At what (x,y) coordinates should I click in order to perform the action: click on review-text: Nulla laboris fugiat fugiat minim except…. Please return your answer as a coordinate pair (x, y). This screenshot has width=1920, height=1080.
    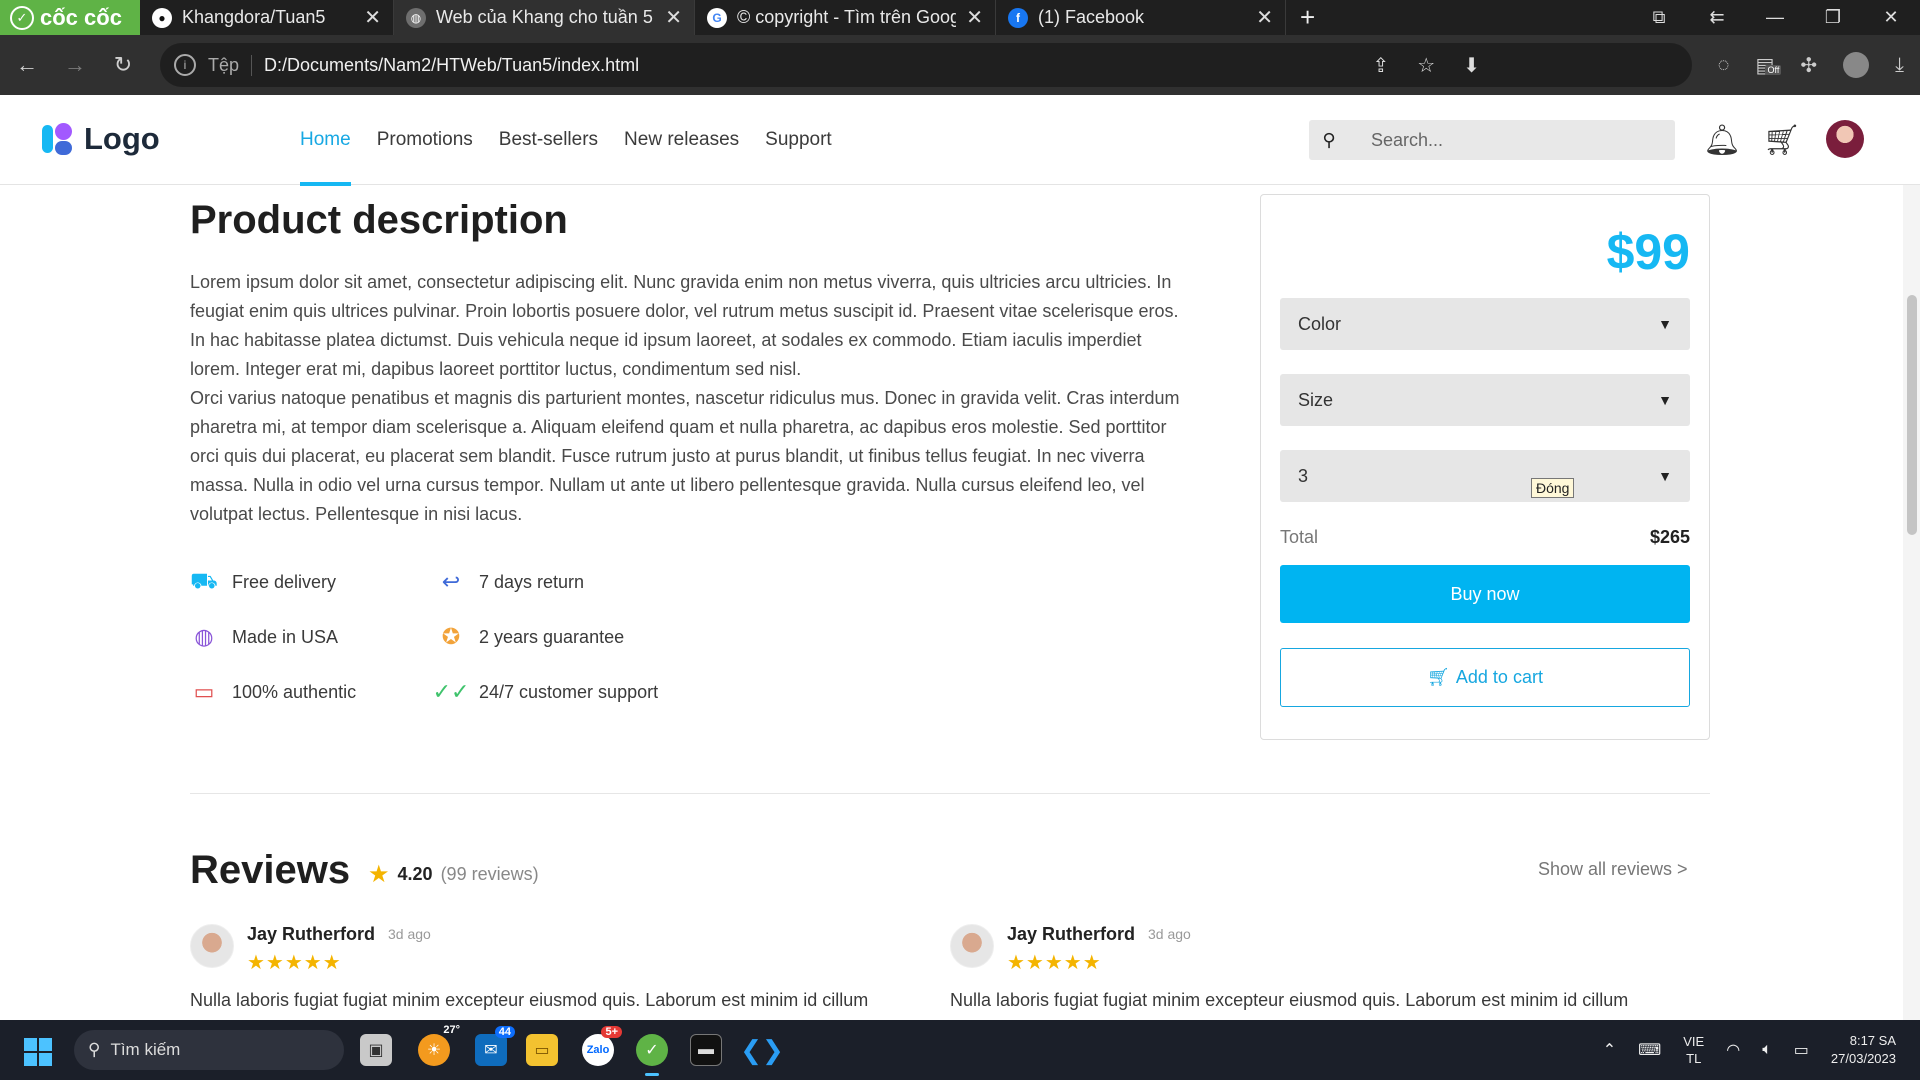
    Looking at the image, I should click on (1289, 1000).